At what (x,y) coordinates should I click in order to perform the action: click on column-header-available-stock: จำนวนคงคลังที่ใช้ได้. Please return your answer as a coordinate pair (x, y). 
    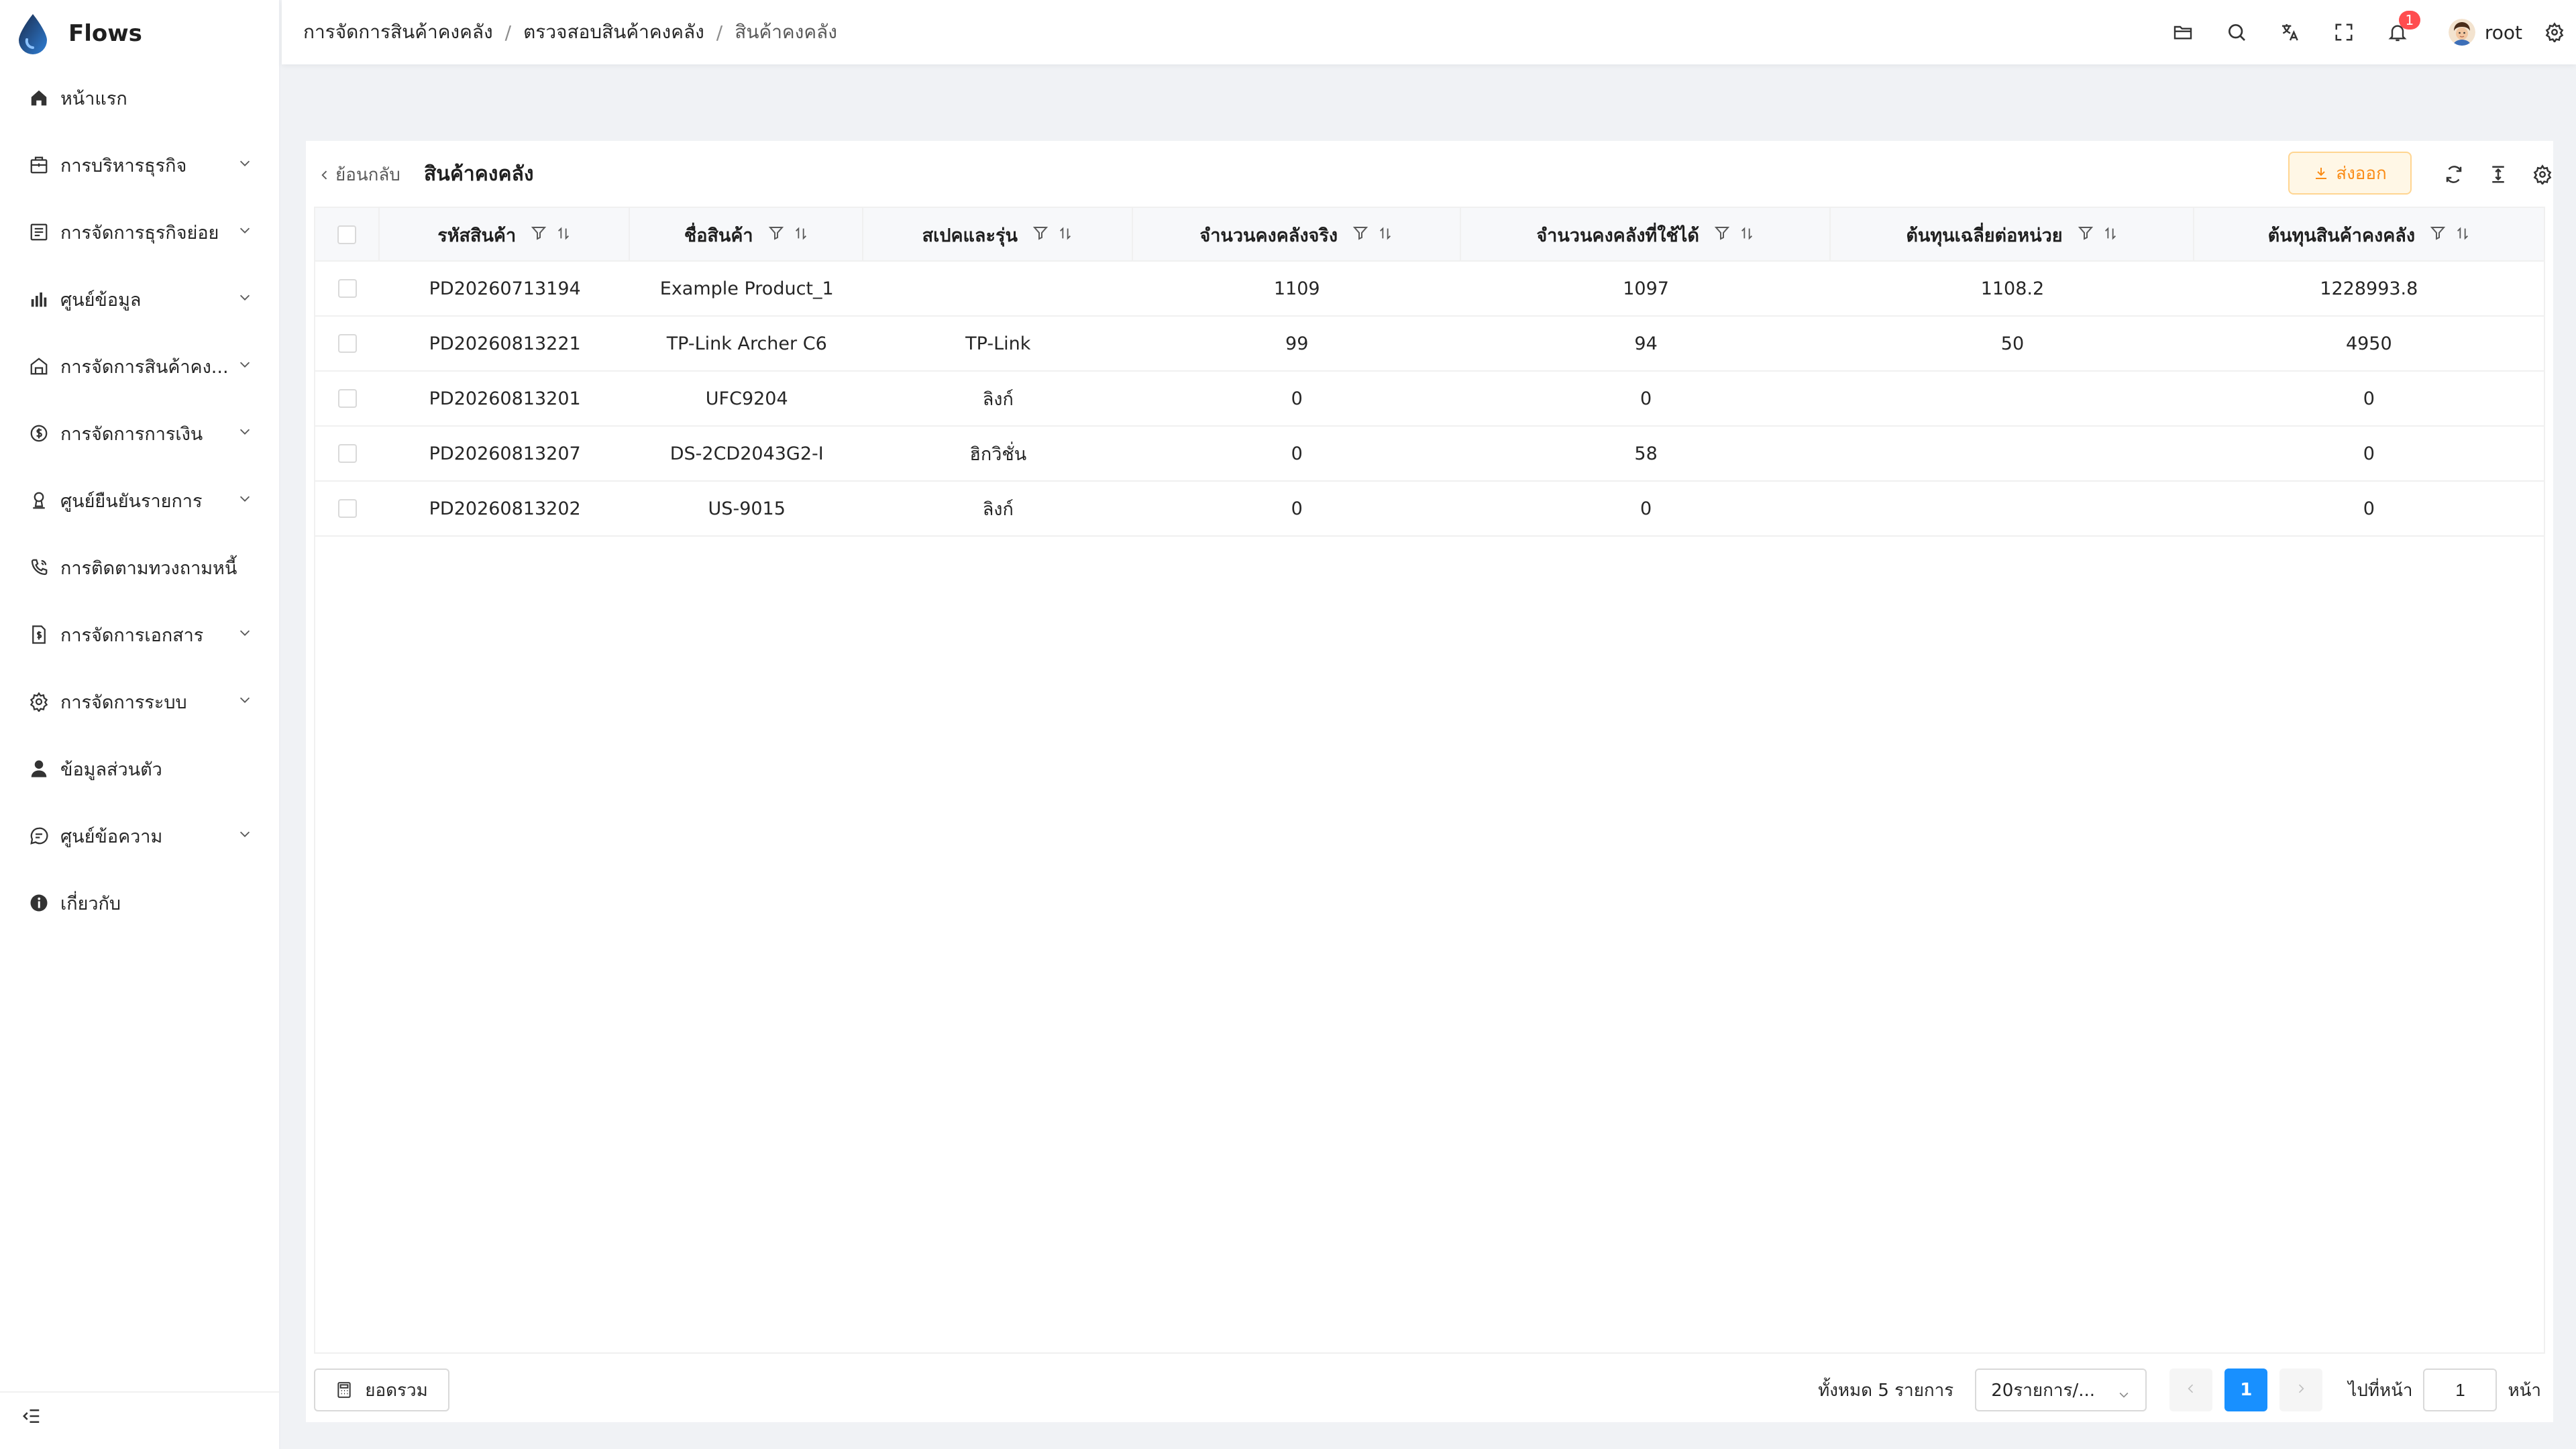
    Looking at the image, I should click on (1646, 235).